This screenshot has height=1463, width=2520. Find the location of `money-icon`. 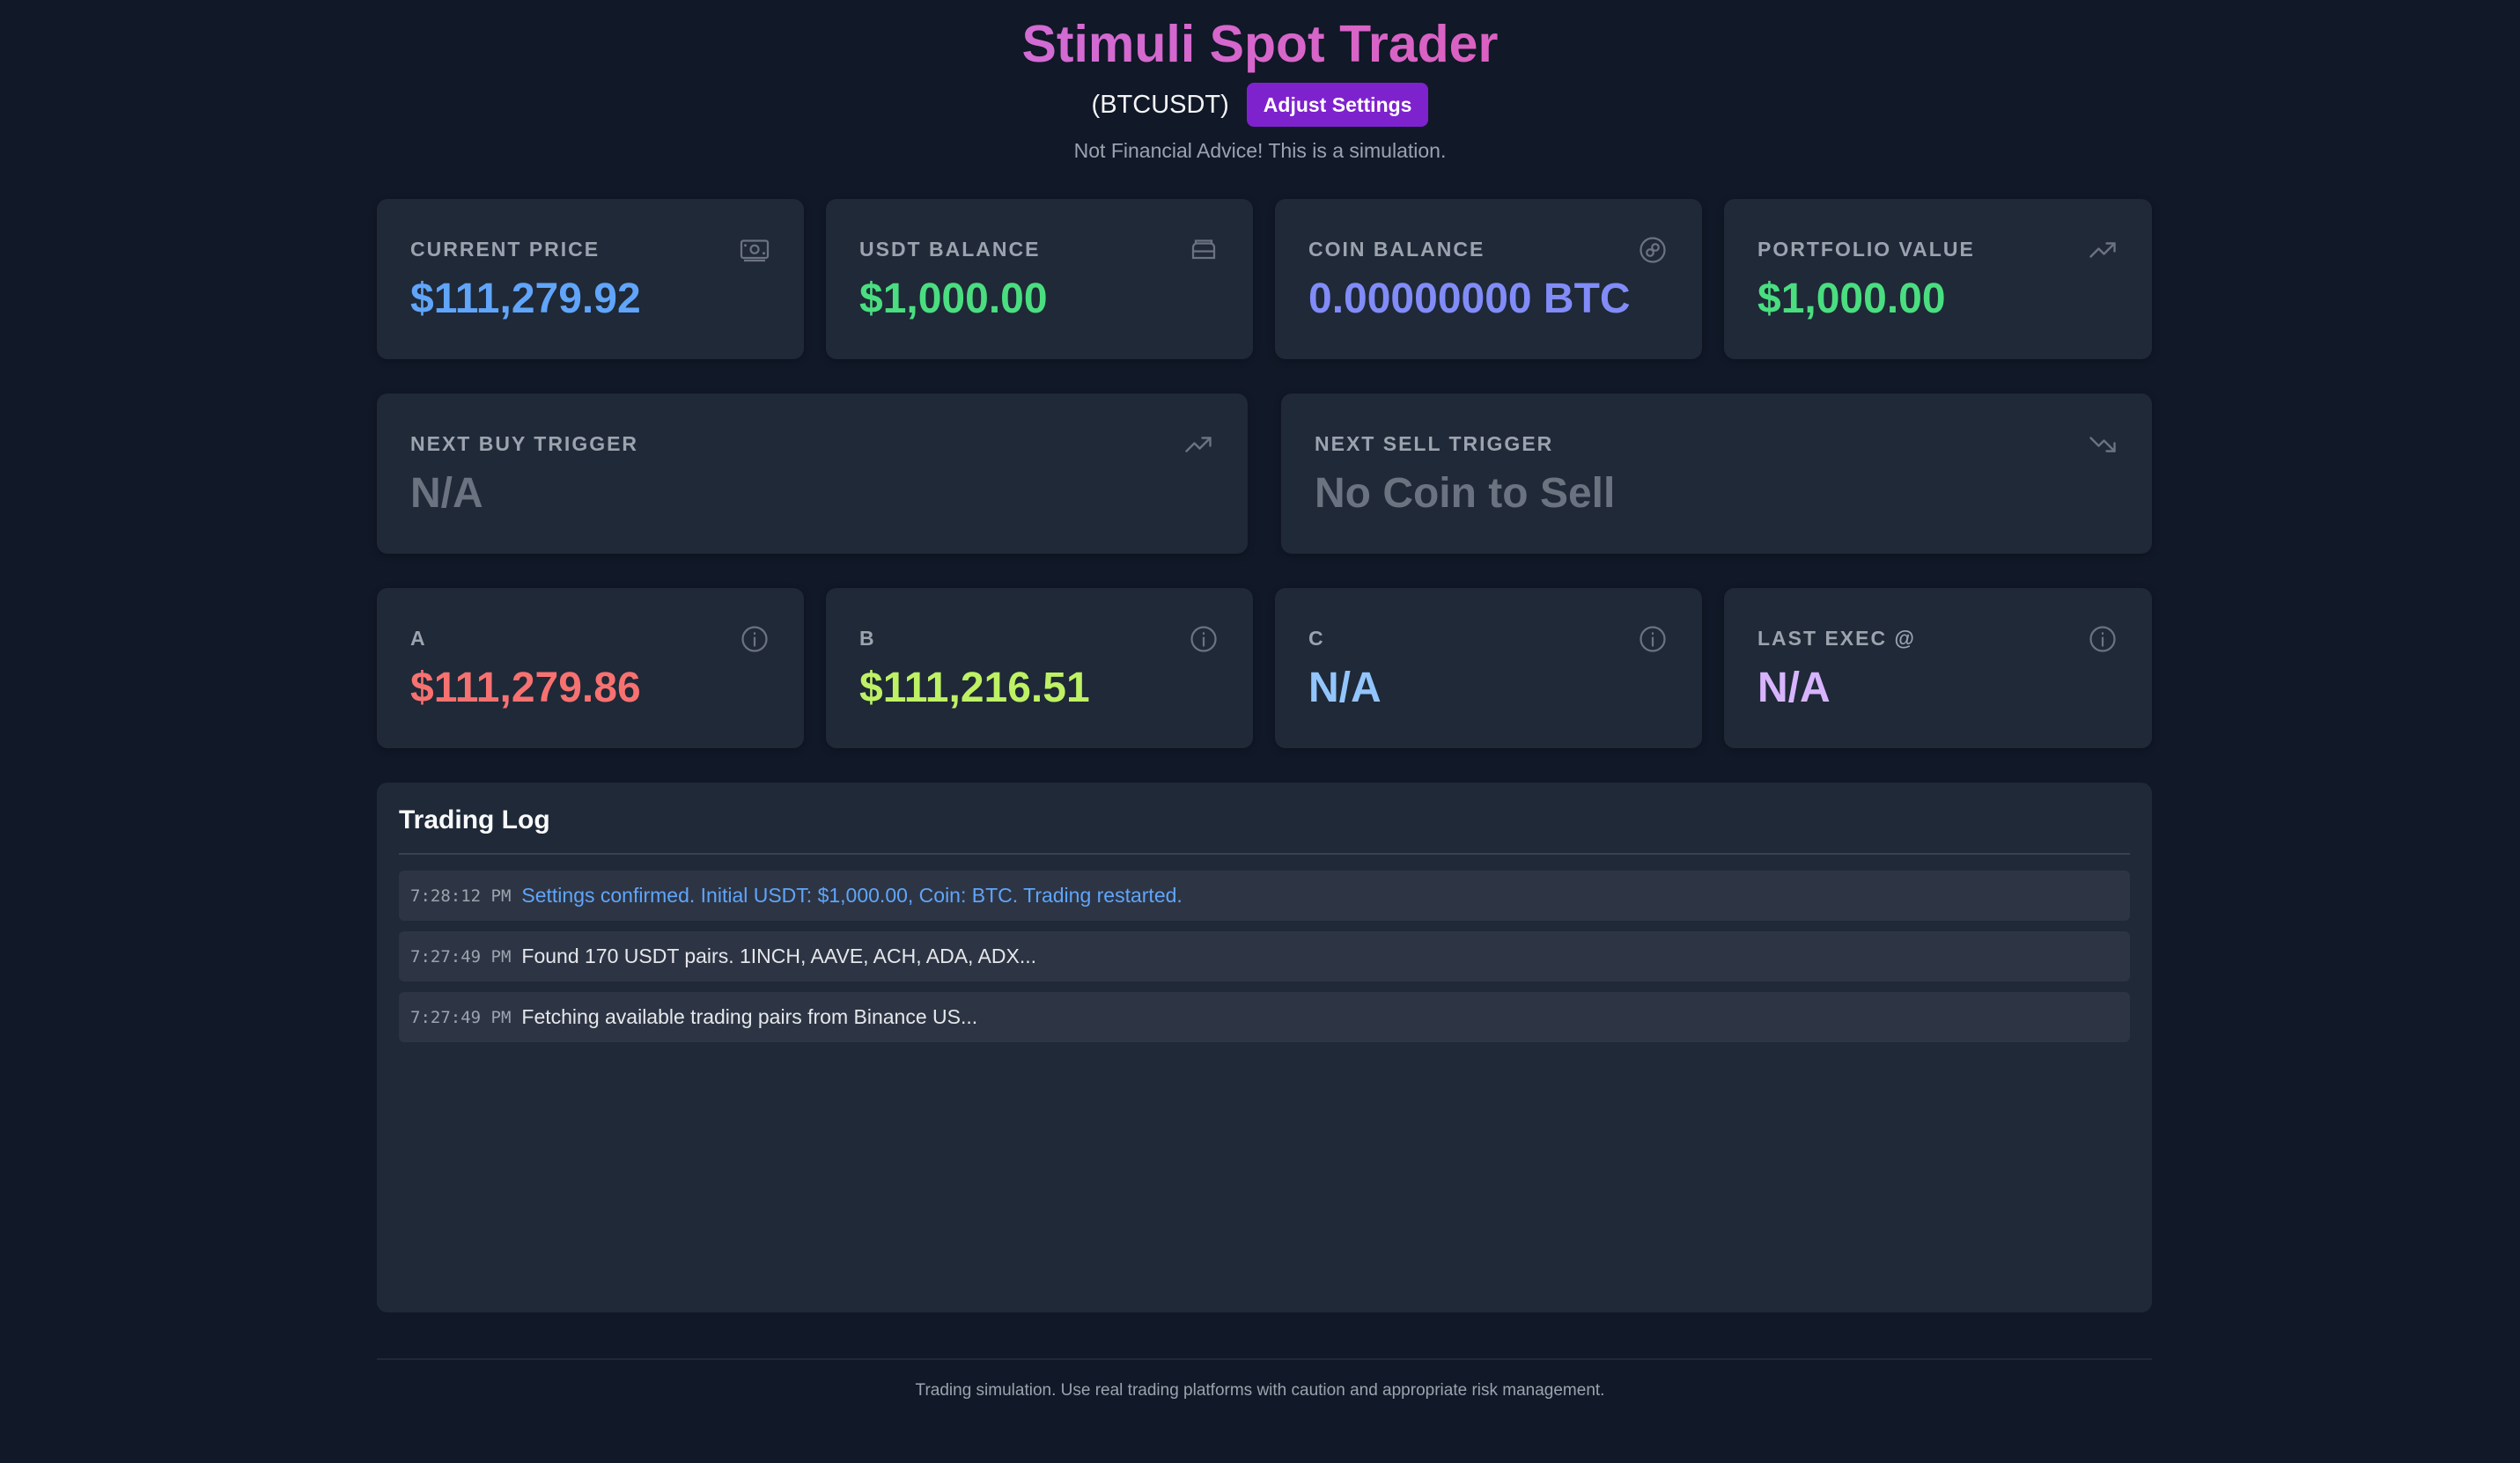

money-icon is located at coordinates (754, 250).